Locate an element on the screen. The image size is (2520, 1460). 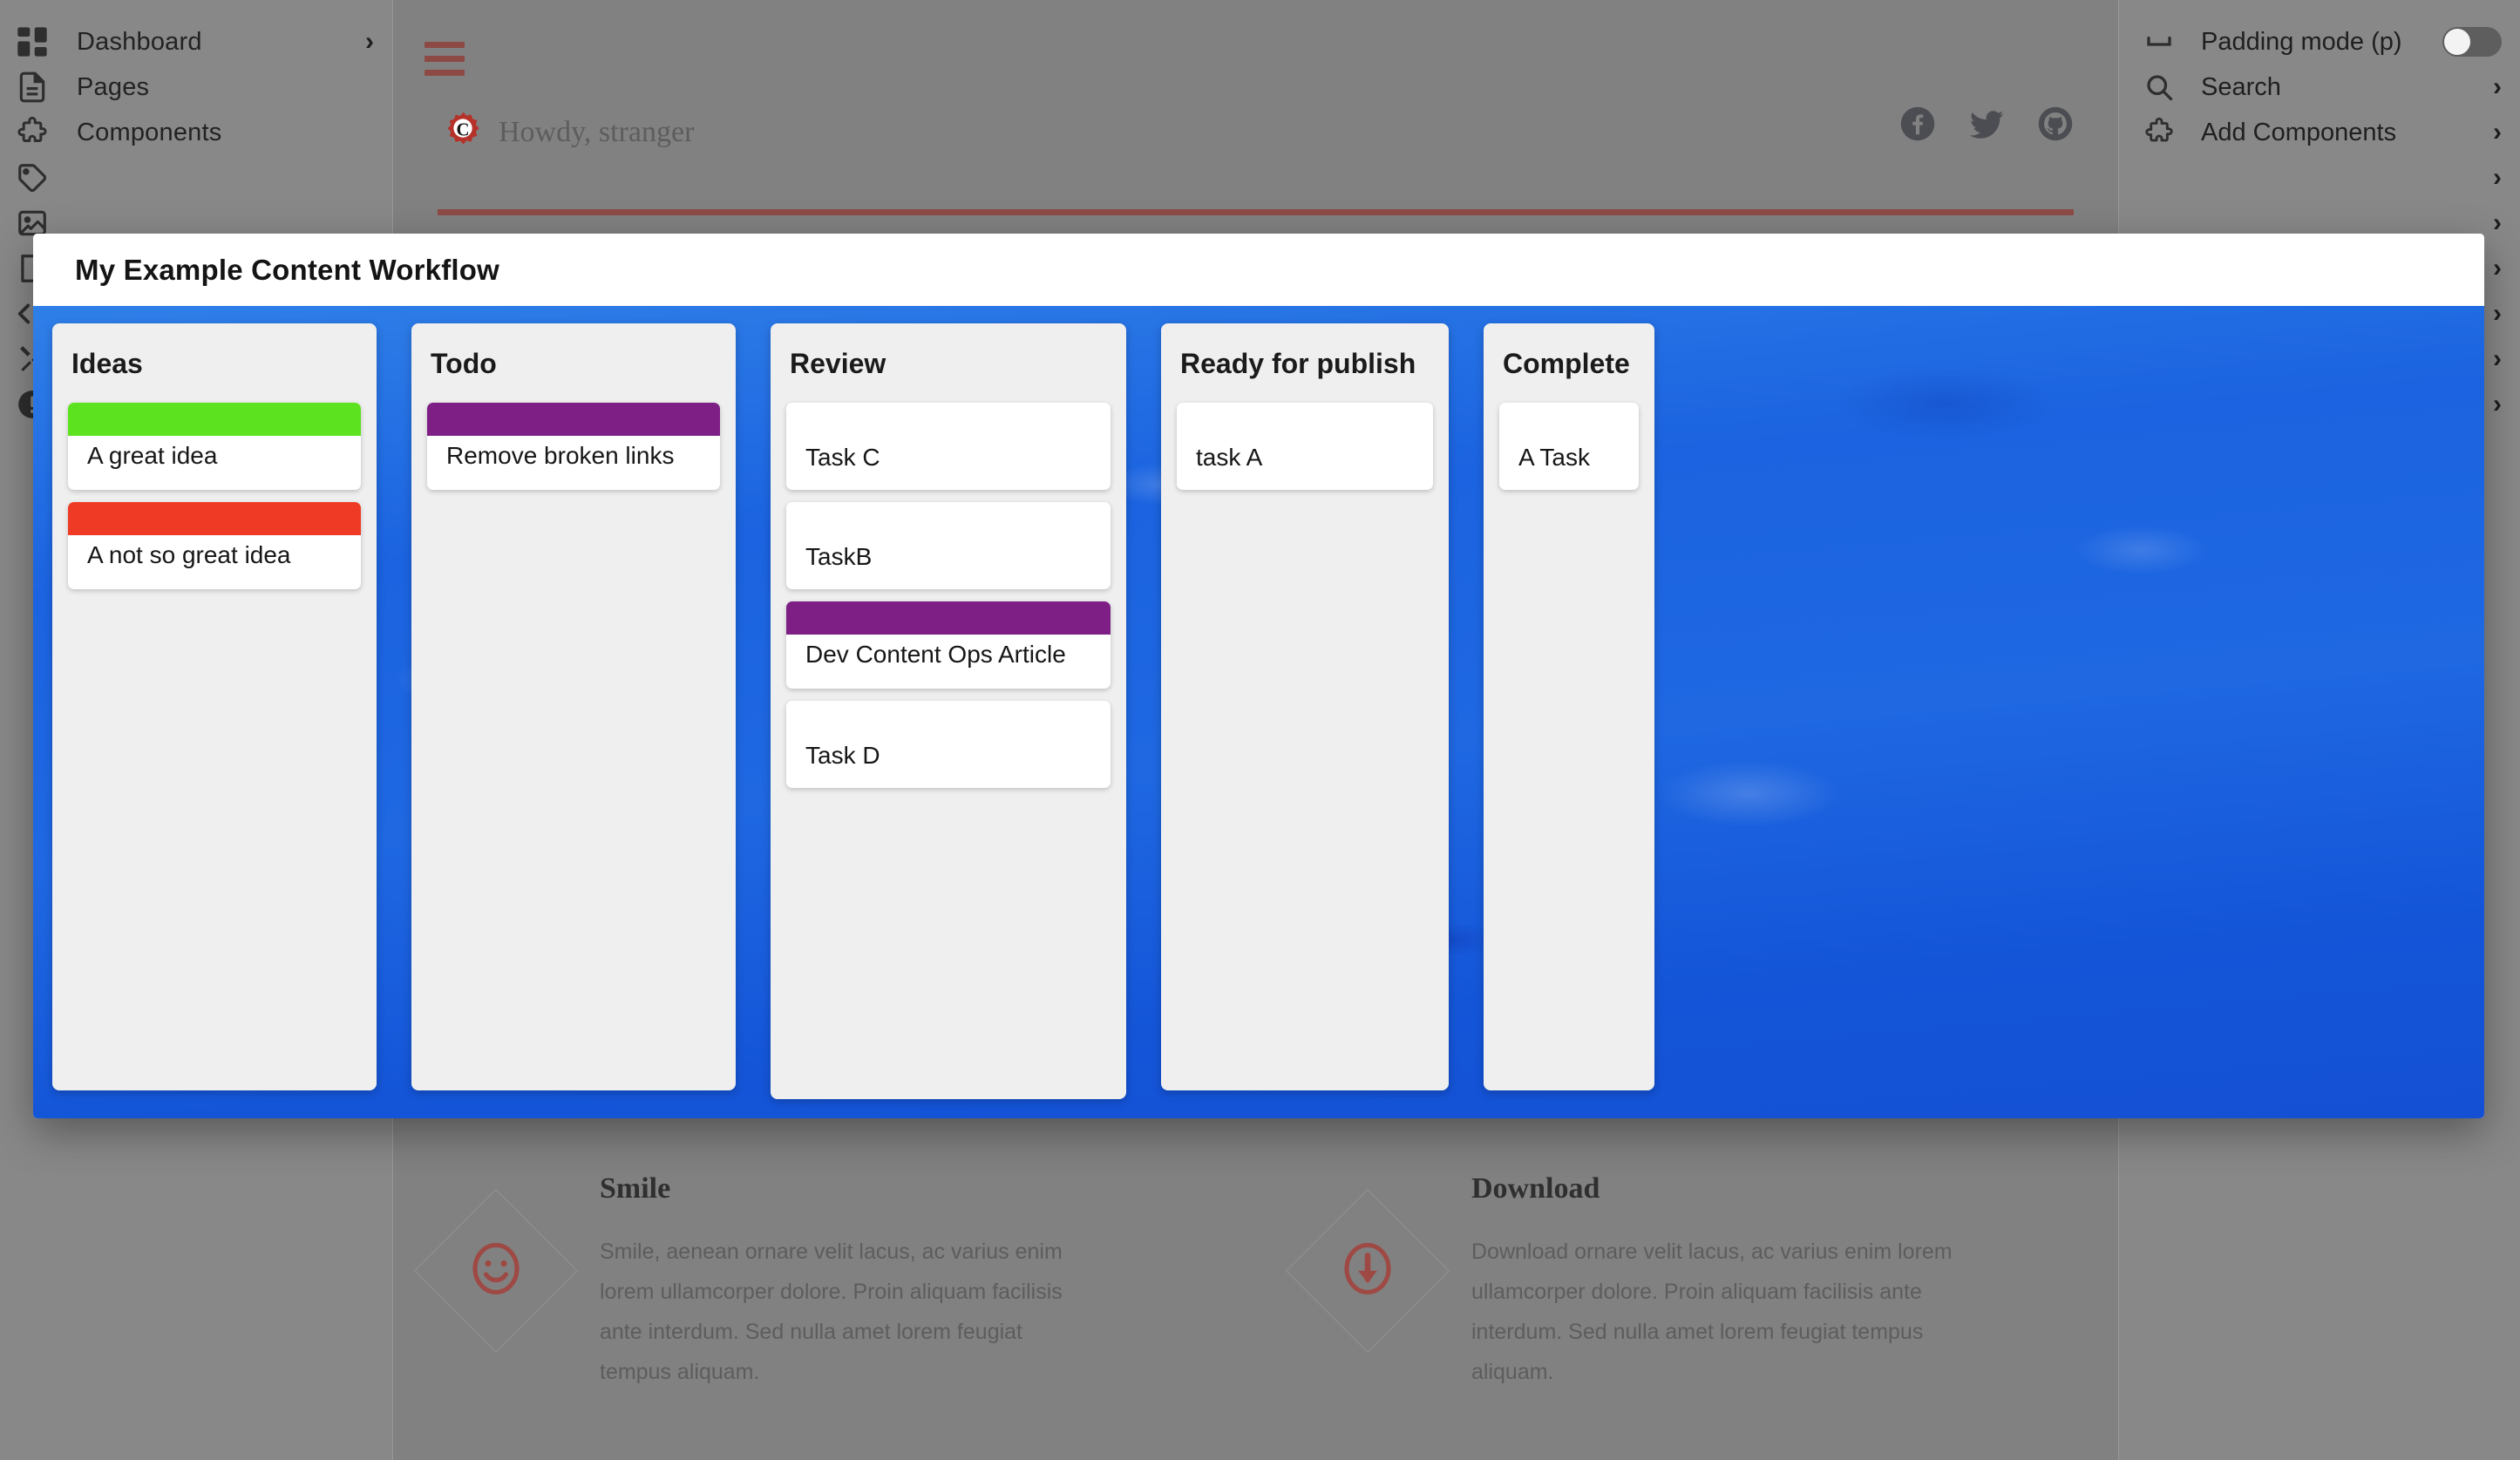
kanban-card: Remove broken links is located at coordinates (573, 446).